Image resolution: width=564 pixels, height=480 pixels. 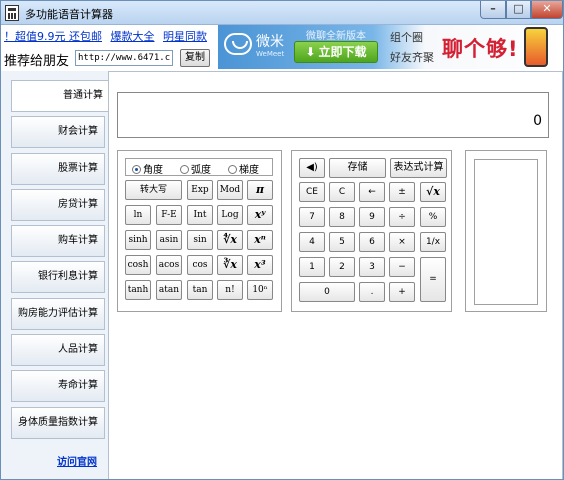 I want to click on promo-links: ！超值9.9元 还包邮 爆款大全 明星同款, so click(x=108, y=36).